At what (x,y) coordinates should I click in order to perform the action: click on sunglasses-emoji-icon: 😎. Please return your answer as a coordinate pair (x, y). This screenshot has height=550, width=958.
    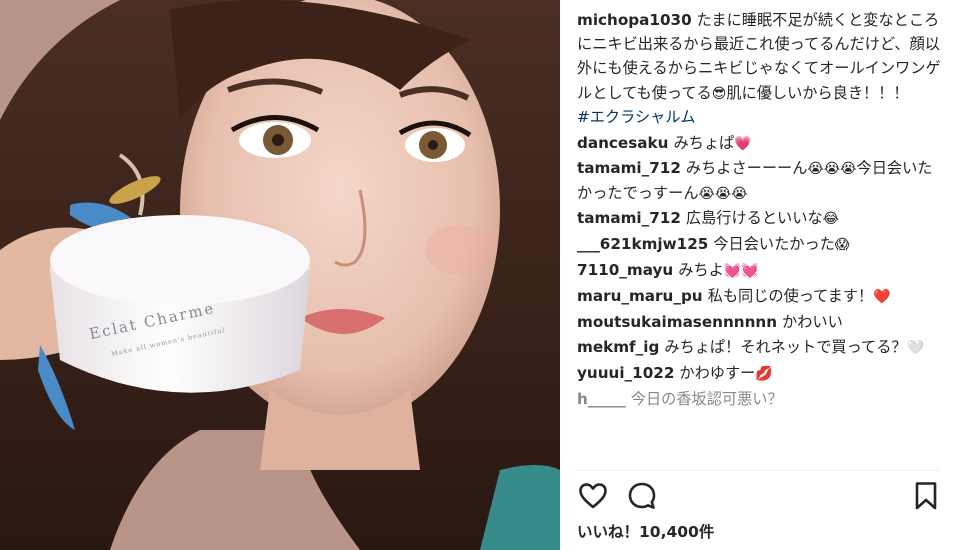
    Looking at the image, I should click on (719, 93).